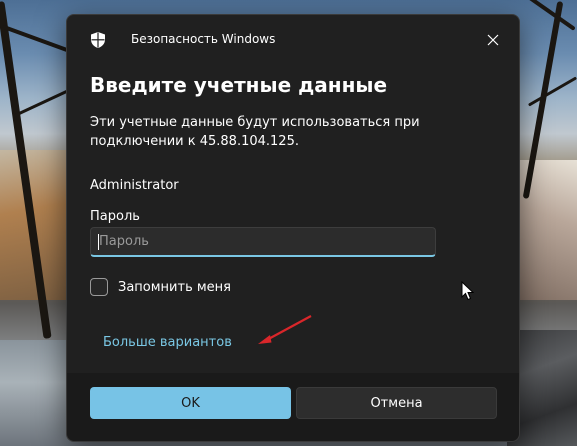 The width and height of the screenshot is (577, 446). What do you see at coordinates (190, 403) in the screenshot?
I see `ok-button: OK` at bounding box center [190, 403].